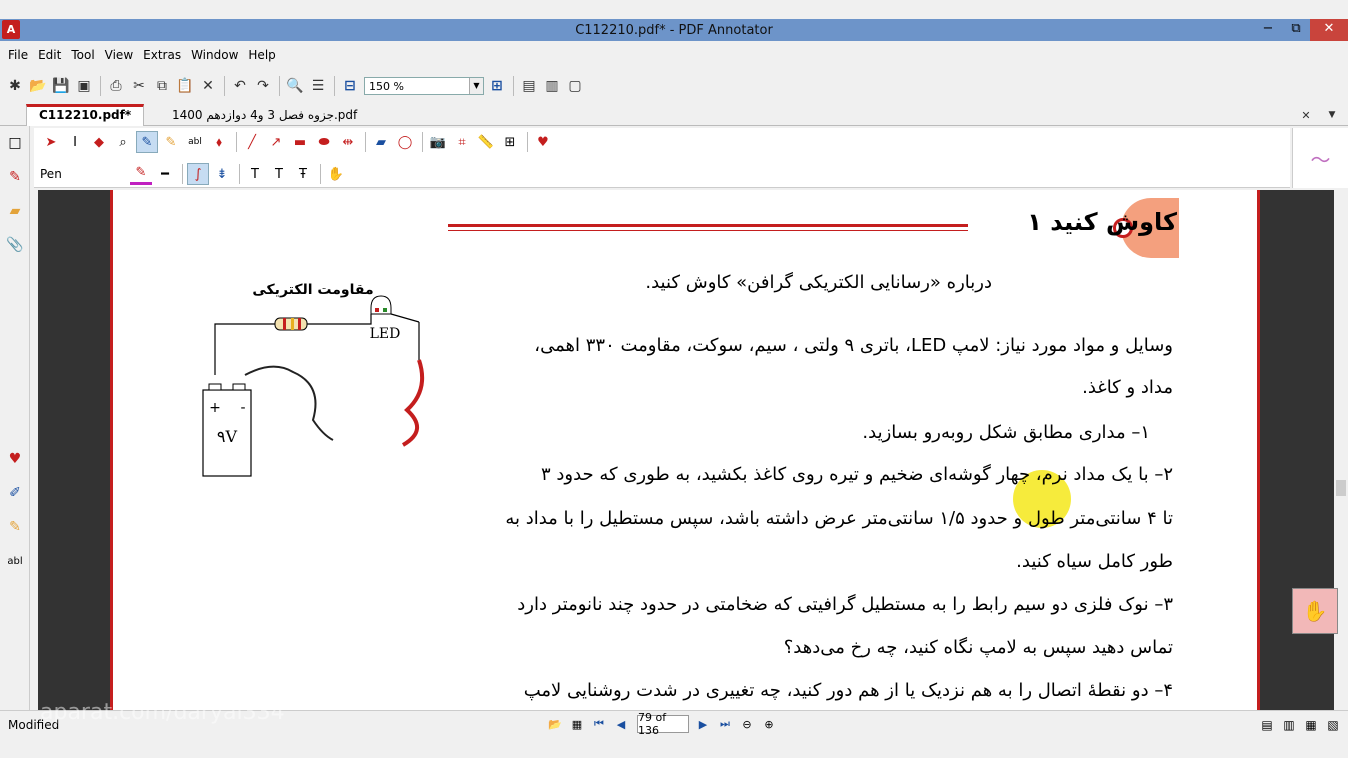  What do you see at coordinates (1268, 30) in the screenshot?
I see `minimize-button: −` at bounding box center [1268, 30].